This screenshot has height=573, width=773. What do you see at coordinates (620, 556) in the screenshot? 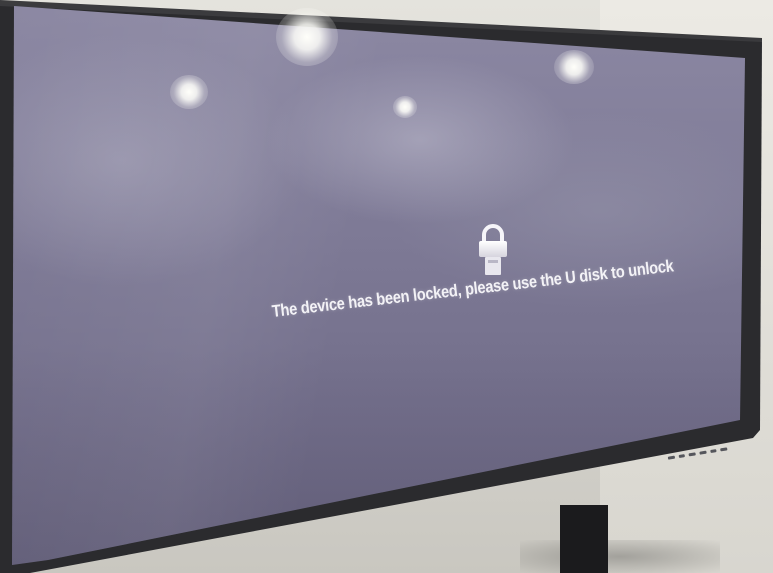
I see `stand-shadow` at bounding box center [620, 556].